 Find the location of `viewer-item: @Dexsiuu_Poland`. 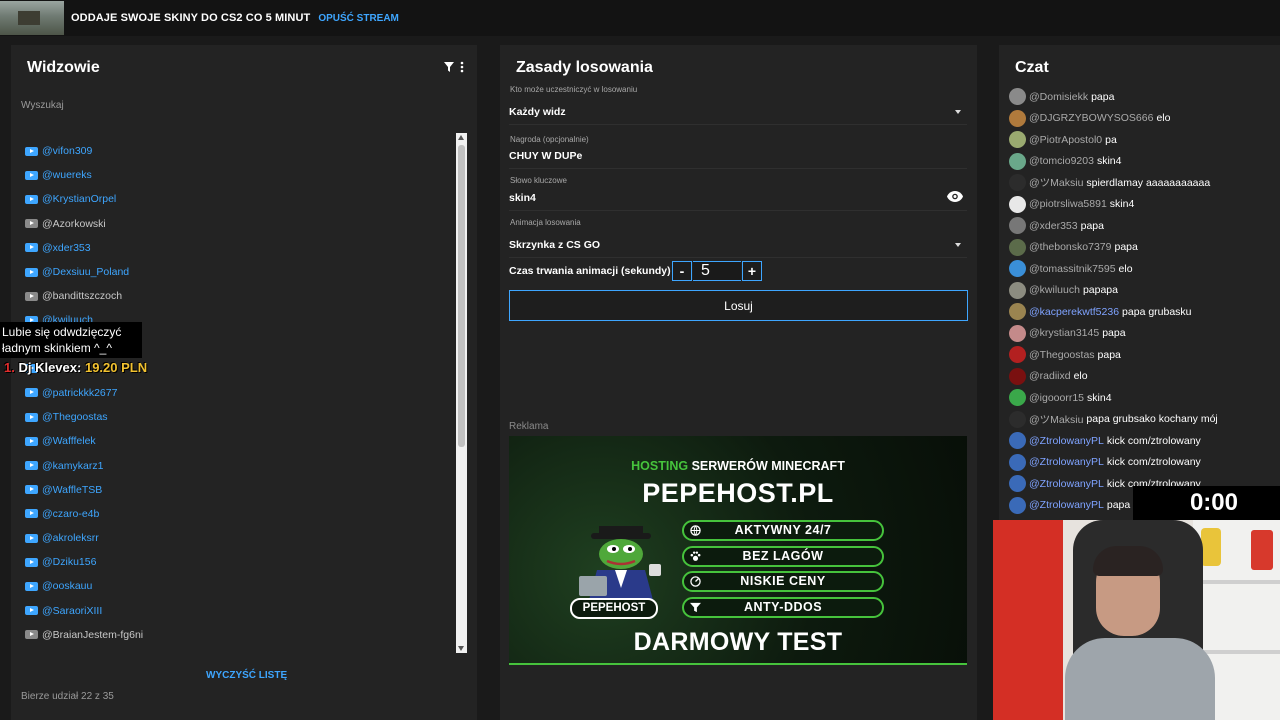

viewer-item: @Dexsiuu_Poland is located at coordinates (235, 272).